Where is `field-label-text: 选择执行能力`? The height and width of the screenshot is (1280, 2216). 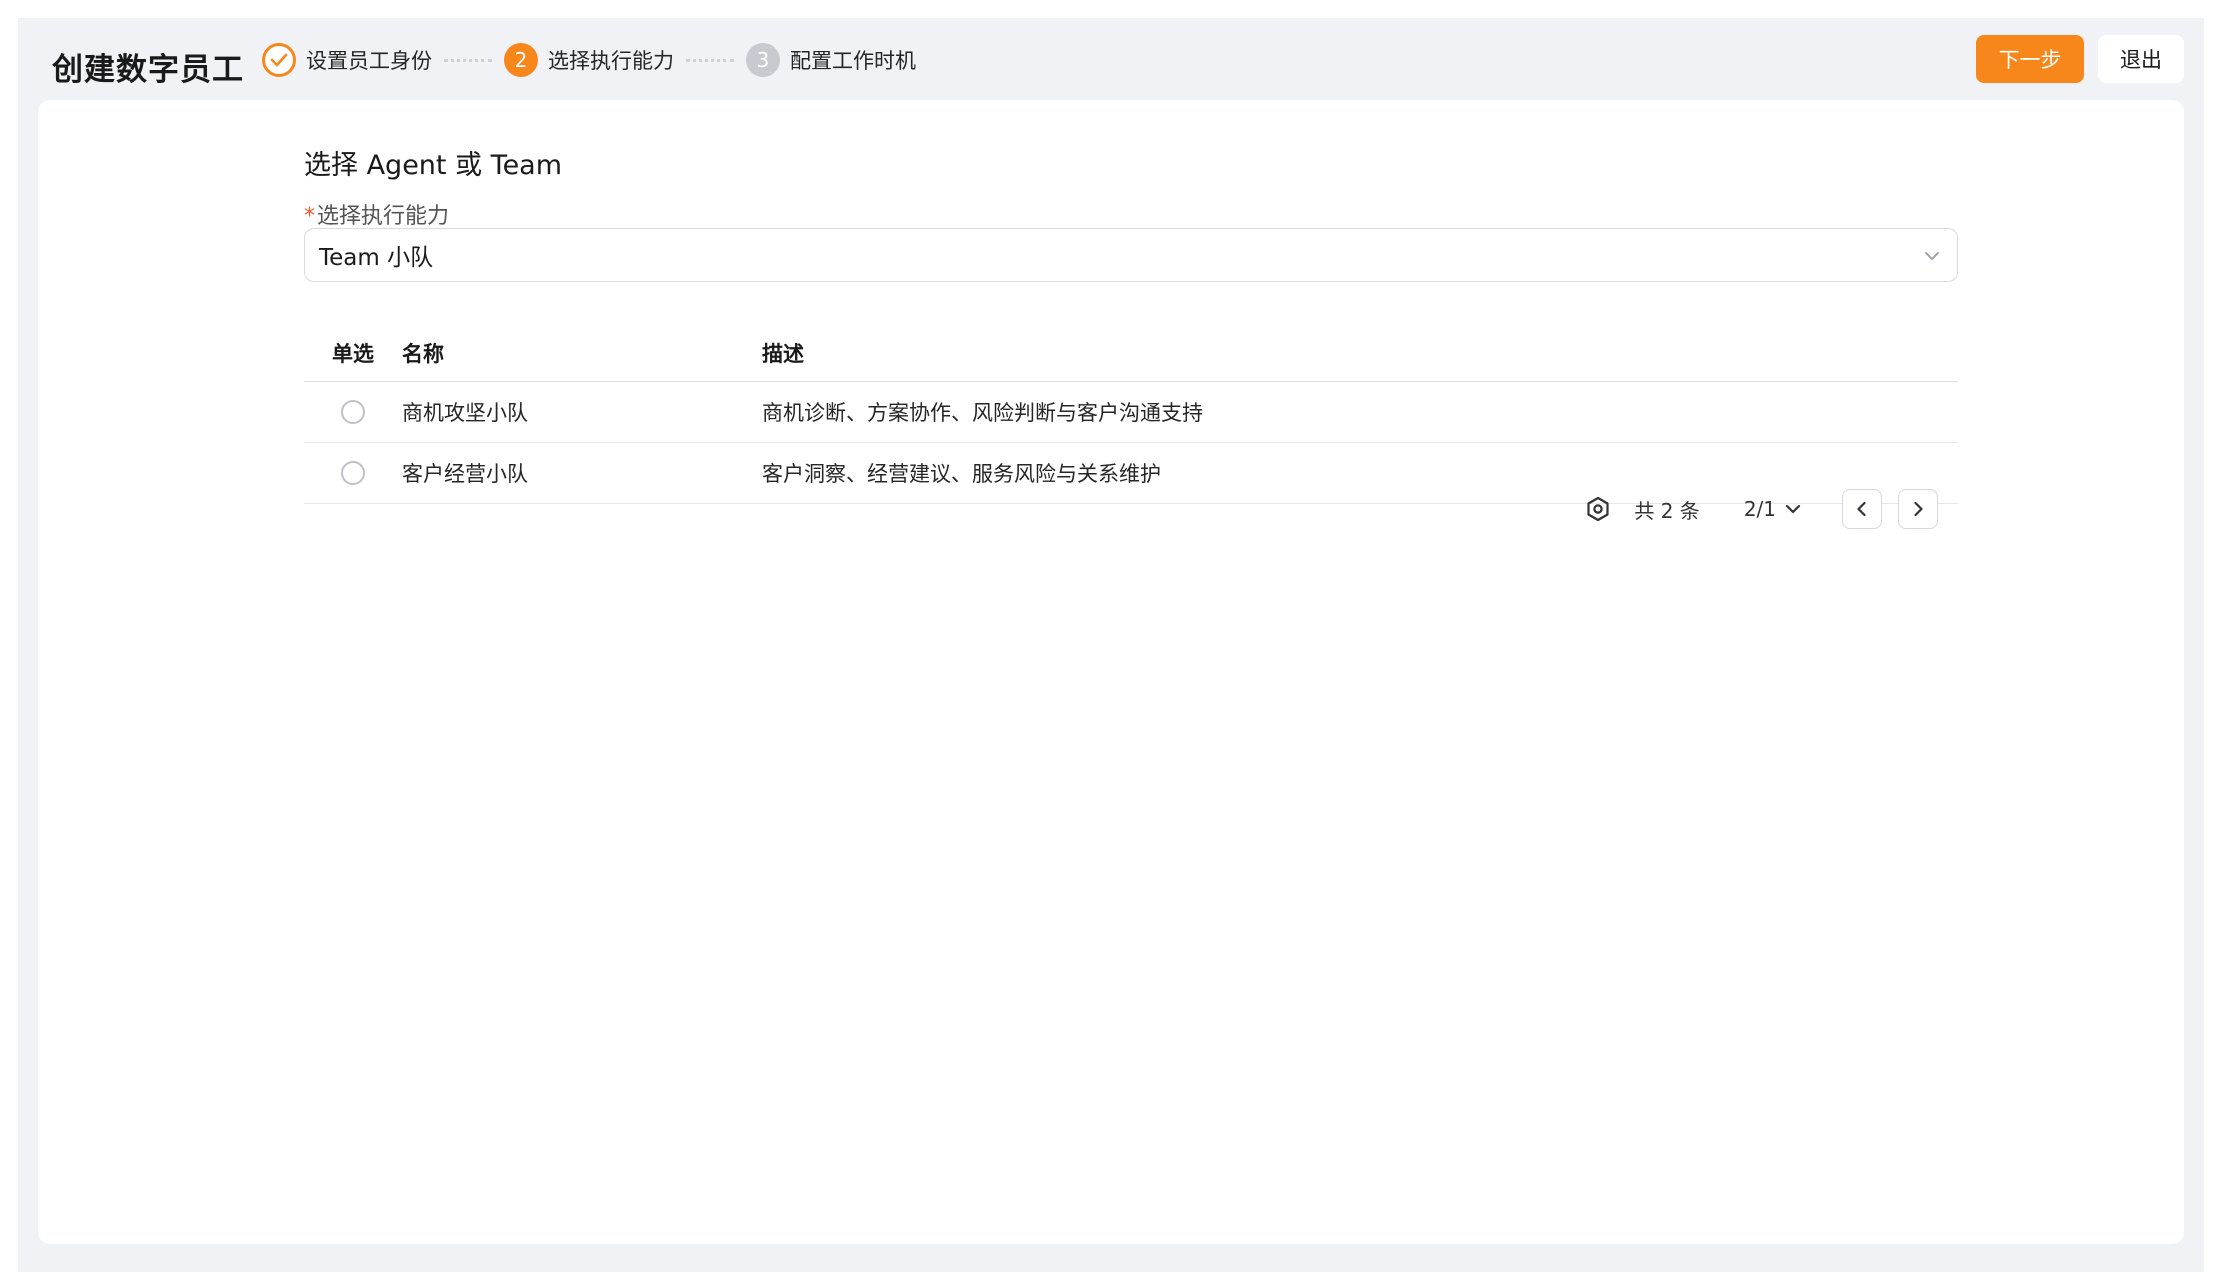 field-label-text: 选择执行能力 is located at coordinates (383, 216).